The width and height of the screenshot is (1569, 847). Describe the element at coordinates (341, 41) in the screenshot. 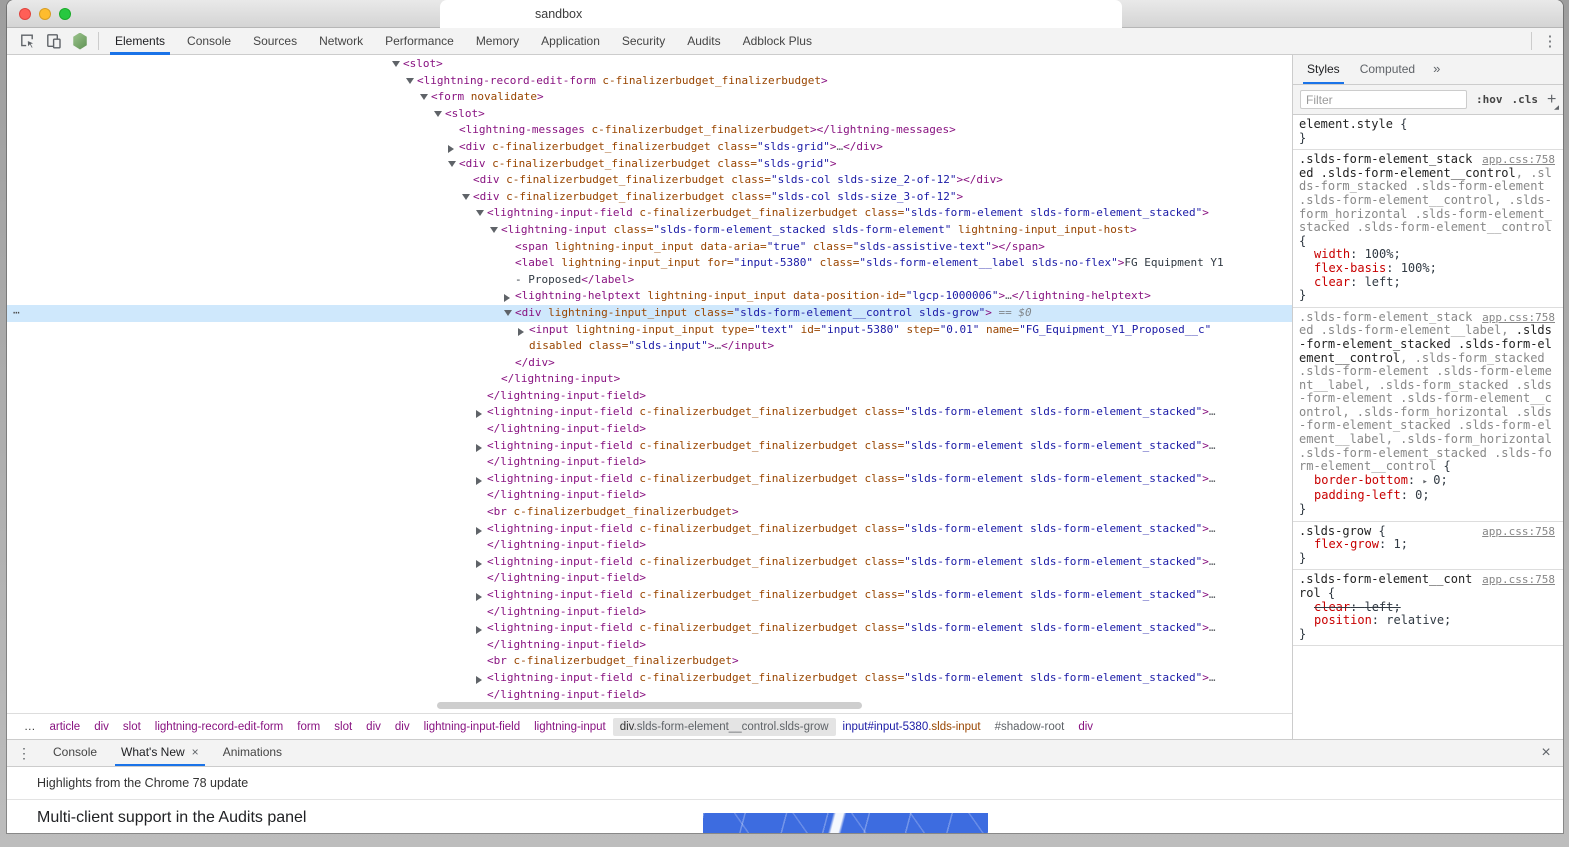

I see `panel-tab-network: Network` at that location.